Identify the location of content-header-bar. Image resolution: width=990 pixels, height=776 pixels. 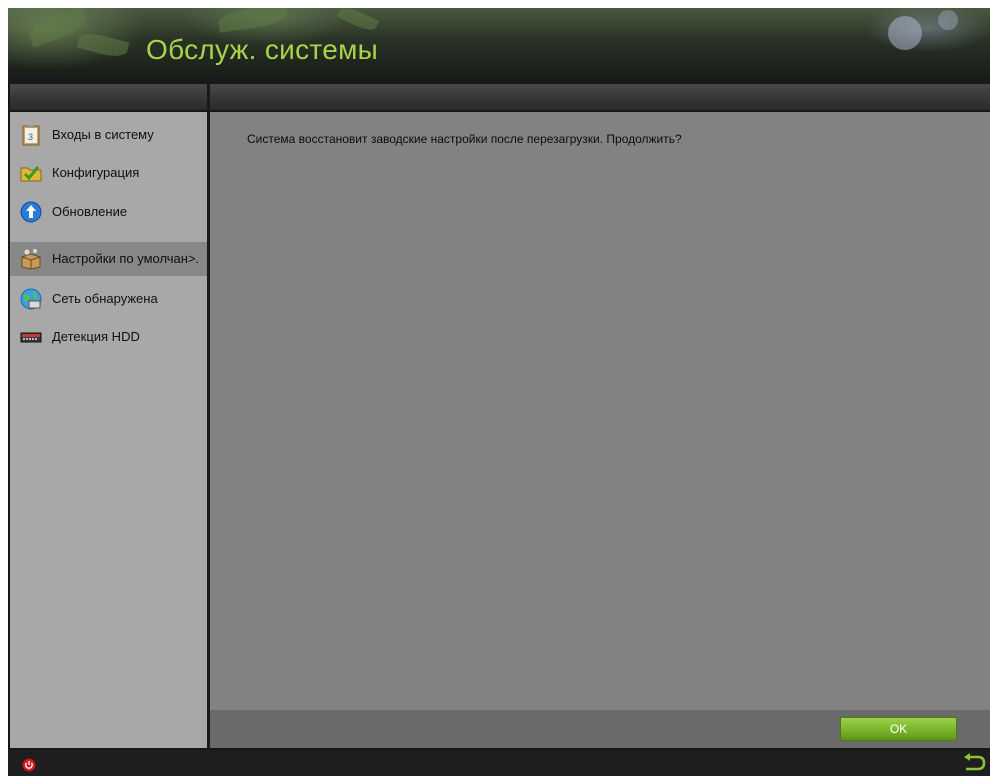
(600, 97).